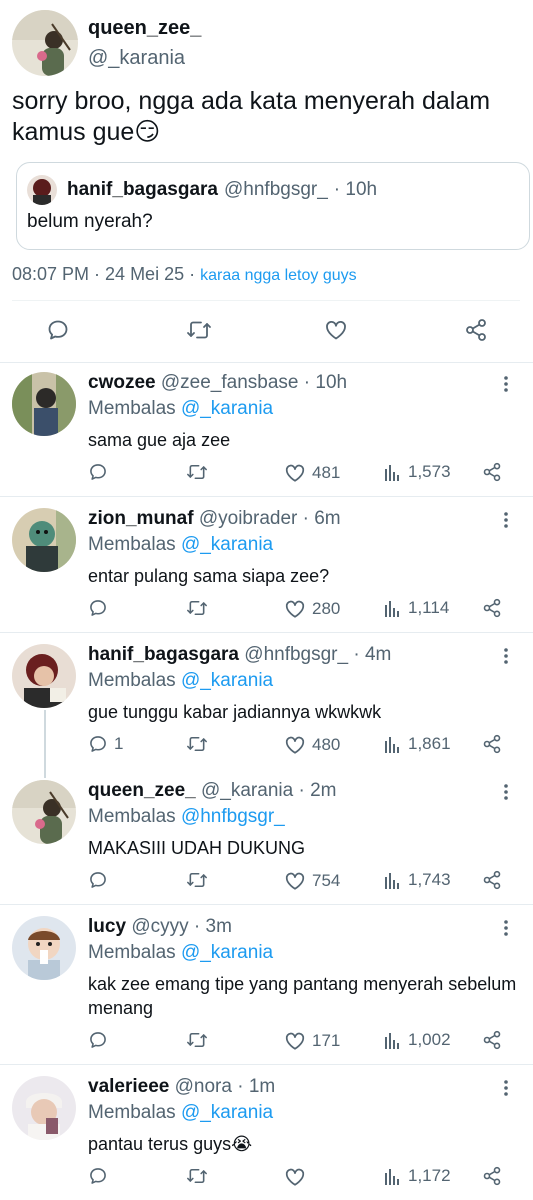 The width and height of the screenshot is (533, 1200). Describe the element at coordinates (233, 816) in the screenshot. I see `replying-handle: @hnfbgsgr_` at that location.